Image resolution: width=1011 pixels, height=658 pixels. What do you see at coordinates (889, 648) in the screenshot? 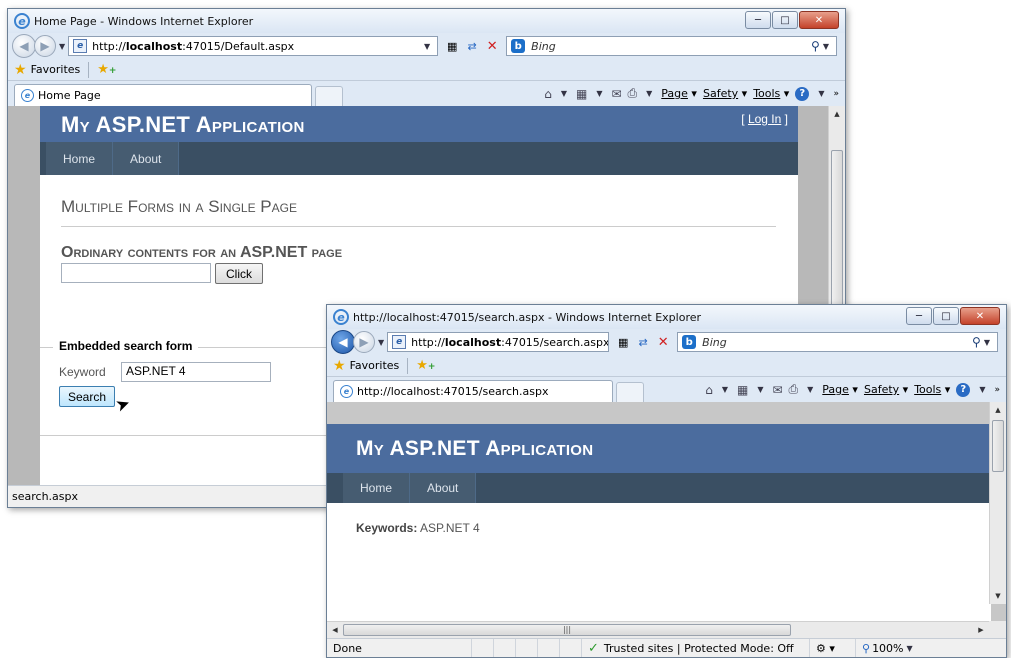
I see `zoom-control: ⚲ 100% ▼` at bounding box center [889, 648].